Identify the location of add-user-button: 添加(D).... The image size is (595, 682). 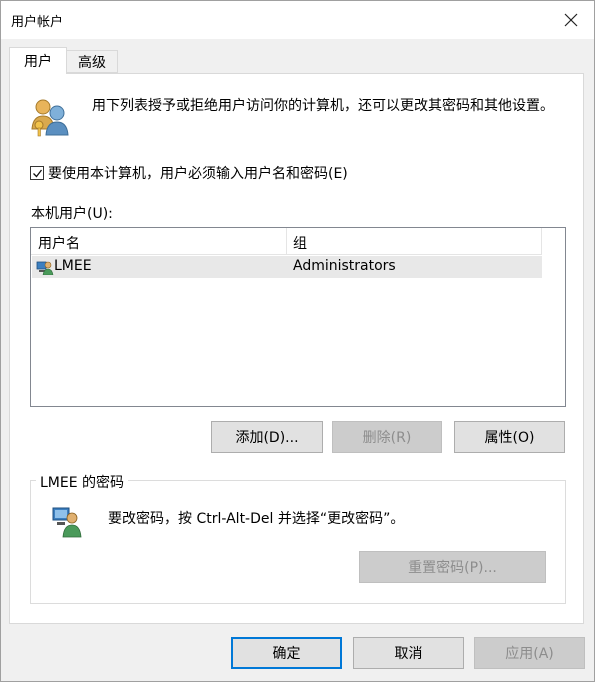
(267, 437).